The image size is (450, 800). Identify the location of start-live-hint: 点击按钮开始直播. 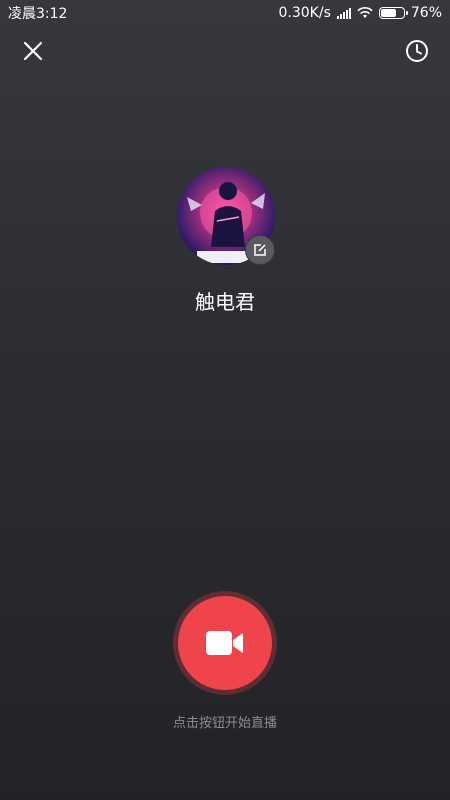
(224, 723).